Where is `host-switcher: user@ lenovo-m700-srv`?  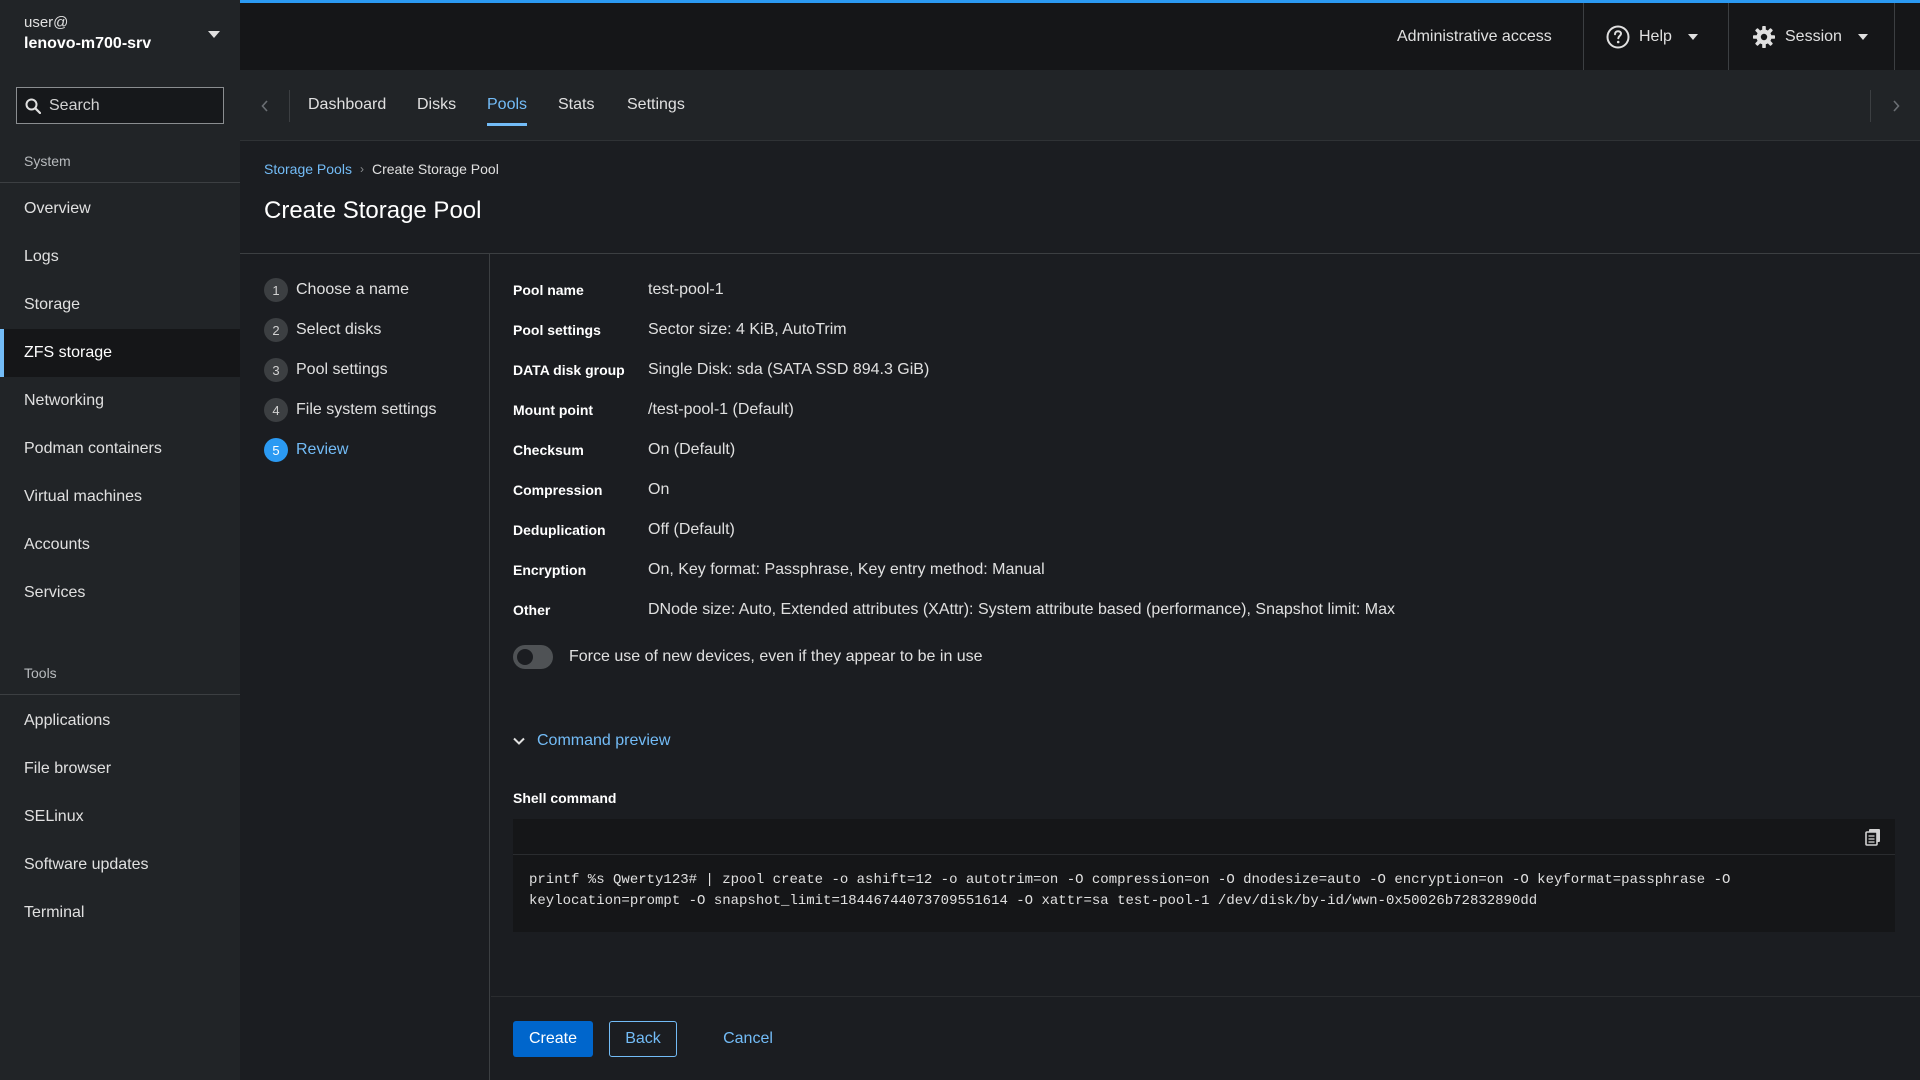 host-switcher: user@ lenovo-m700-srv is located at coordinates (120, 35).